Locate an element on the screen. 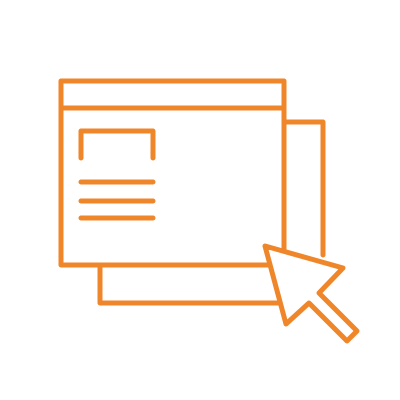 The height and width of the screenshot is (400, 400). back-window-bottom is located at coordinates (192, 284).